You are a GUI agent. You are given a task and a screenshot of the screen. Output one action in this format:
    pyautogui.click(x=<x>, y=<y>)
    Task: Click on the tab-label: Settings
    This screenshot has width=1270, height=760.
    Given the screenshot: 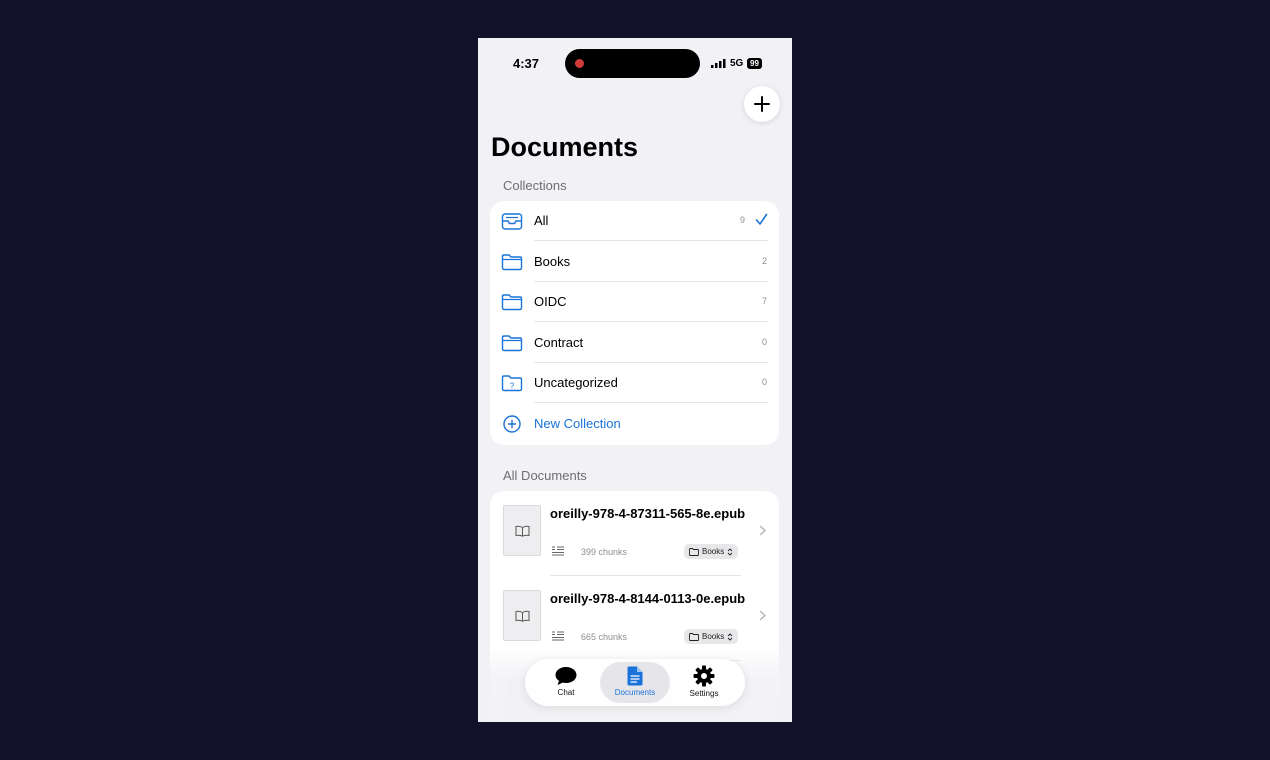 What is the action you would take?
    pyautogui.click(x=704, y=693)
    